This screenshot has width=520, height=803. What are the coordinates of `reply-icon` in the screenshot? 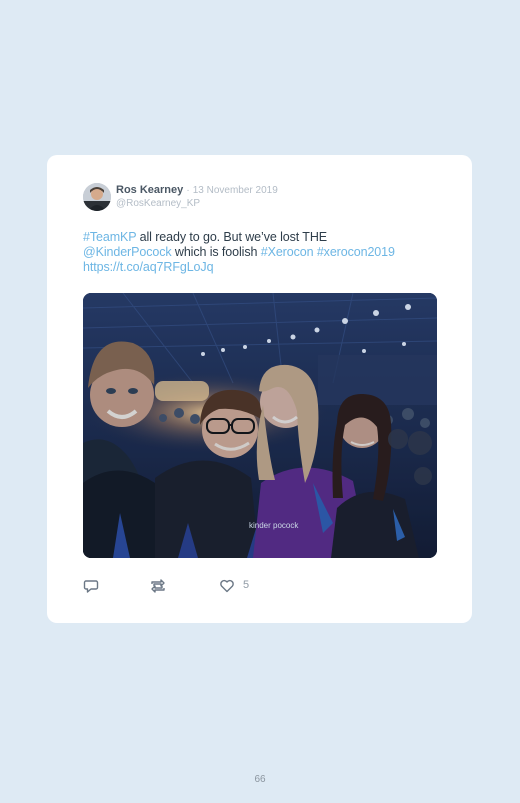 It's located at (91, 586).